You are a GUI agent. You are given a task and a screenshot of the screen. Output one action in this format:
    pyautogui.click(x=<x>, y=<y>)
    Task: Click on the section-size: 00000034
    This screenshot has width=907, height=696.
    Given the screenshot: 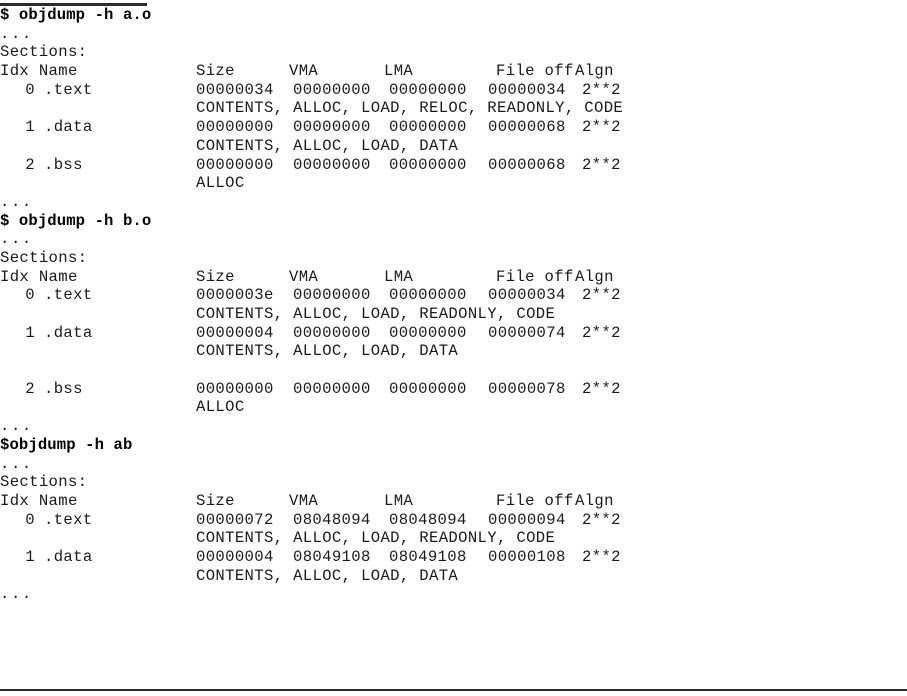 What is the action you would take?
    pyautogui.click(x=235, y=89)
    